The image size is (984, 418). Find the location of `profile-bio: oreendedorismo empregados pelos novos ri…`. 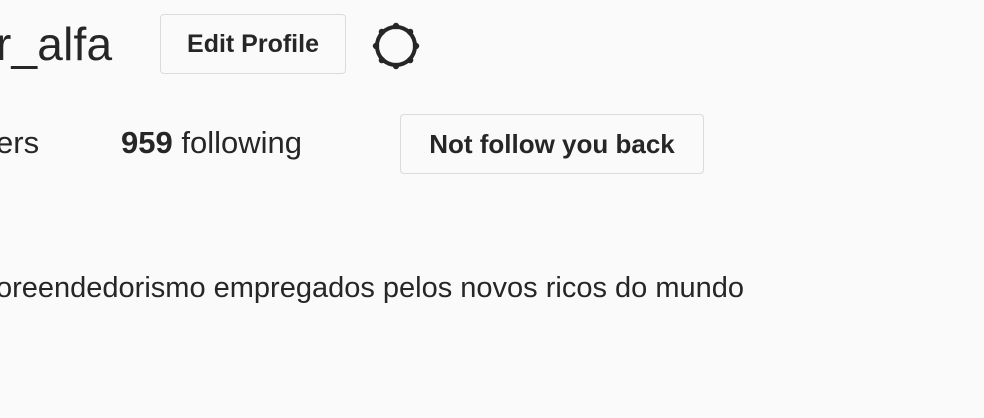

profile-bio: oreendedorismo empregados pelos novos ri… is located at coordinates (372, 288).